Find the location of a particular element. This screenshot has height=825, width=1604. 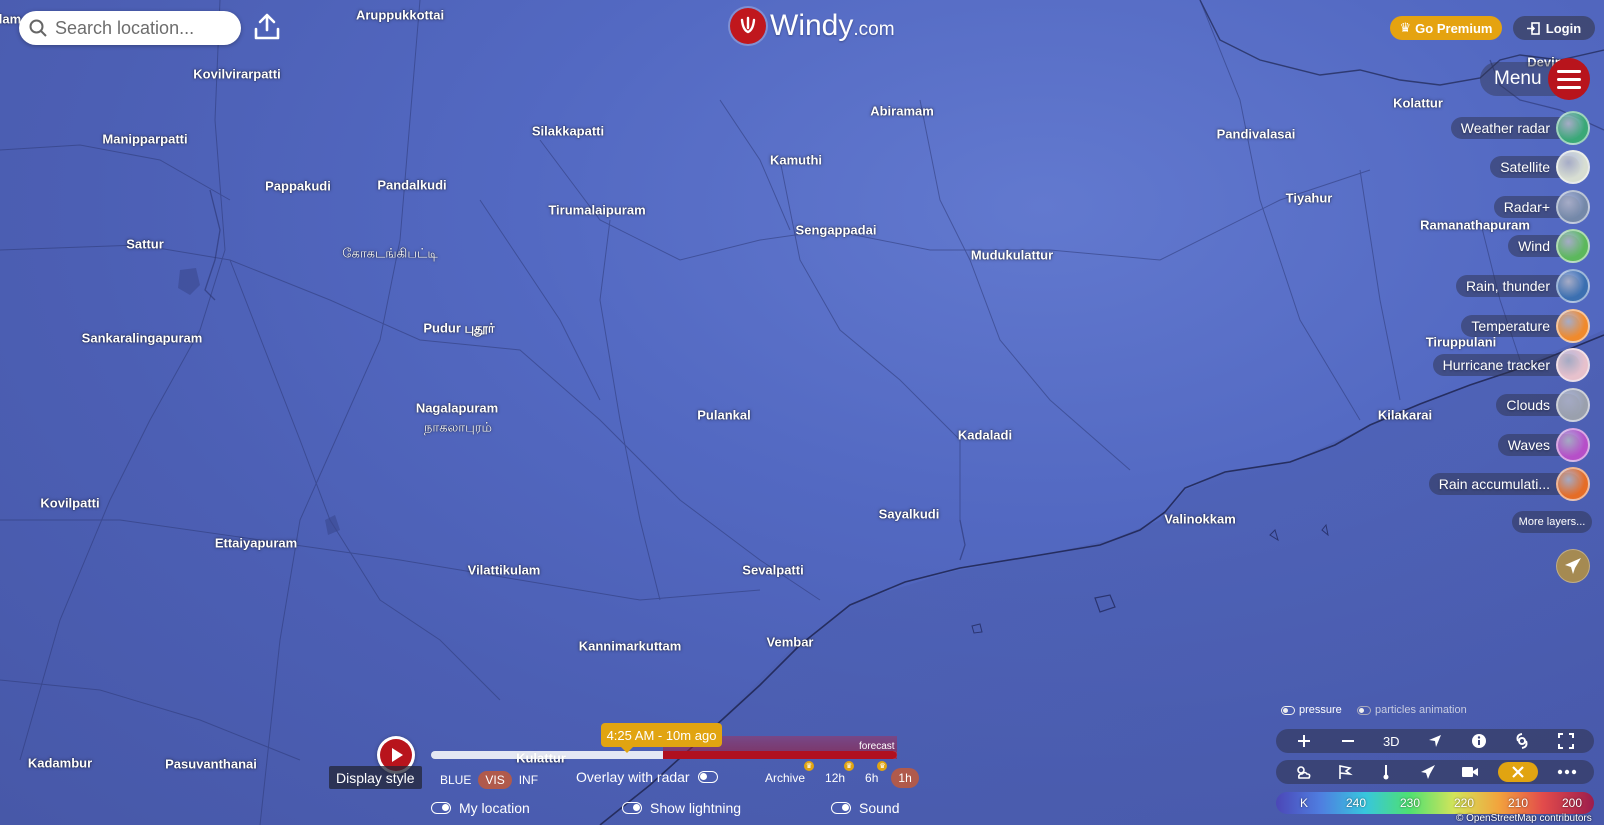

close-icon is located at coordinates (1518, 772).